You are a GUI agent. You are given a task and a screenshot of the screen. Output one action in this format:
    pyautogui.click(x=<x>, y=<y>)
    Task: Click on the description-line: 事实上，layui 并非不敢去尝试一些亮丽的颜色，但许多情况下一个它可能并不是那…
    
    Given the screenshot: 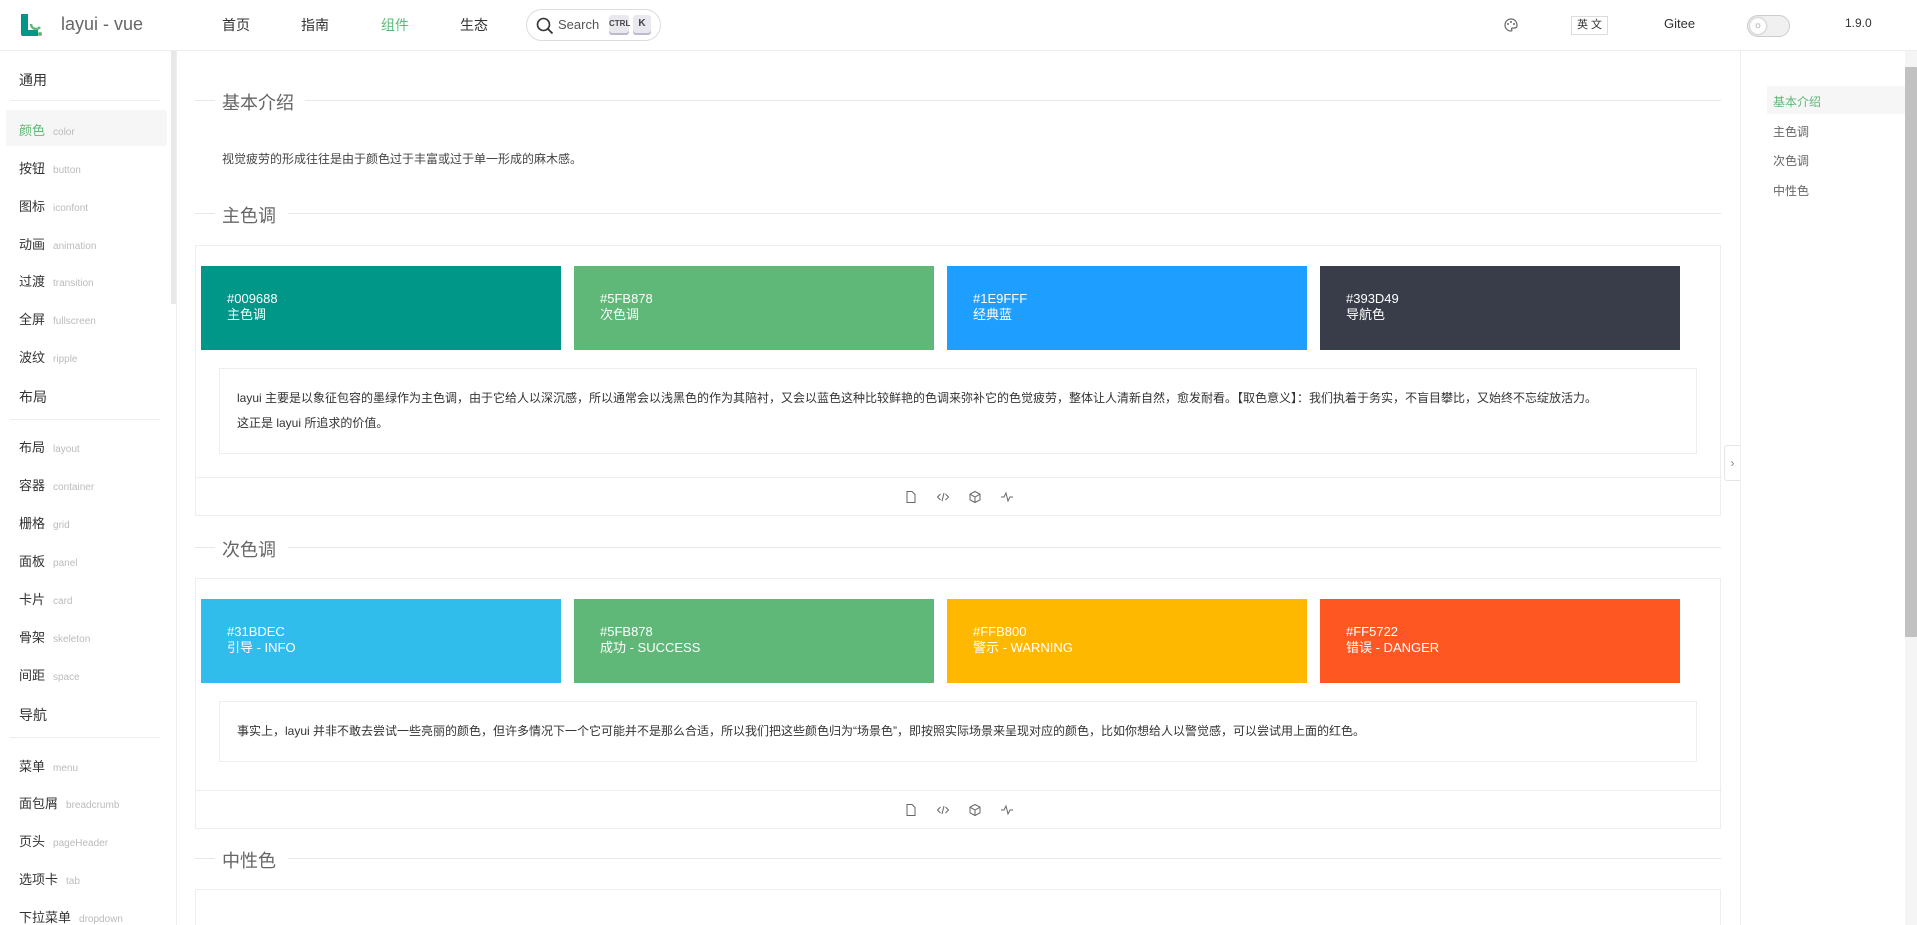 What is the action you would take?
    pyautogui.click(x=801, y=731)
    